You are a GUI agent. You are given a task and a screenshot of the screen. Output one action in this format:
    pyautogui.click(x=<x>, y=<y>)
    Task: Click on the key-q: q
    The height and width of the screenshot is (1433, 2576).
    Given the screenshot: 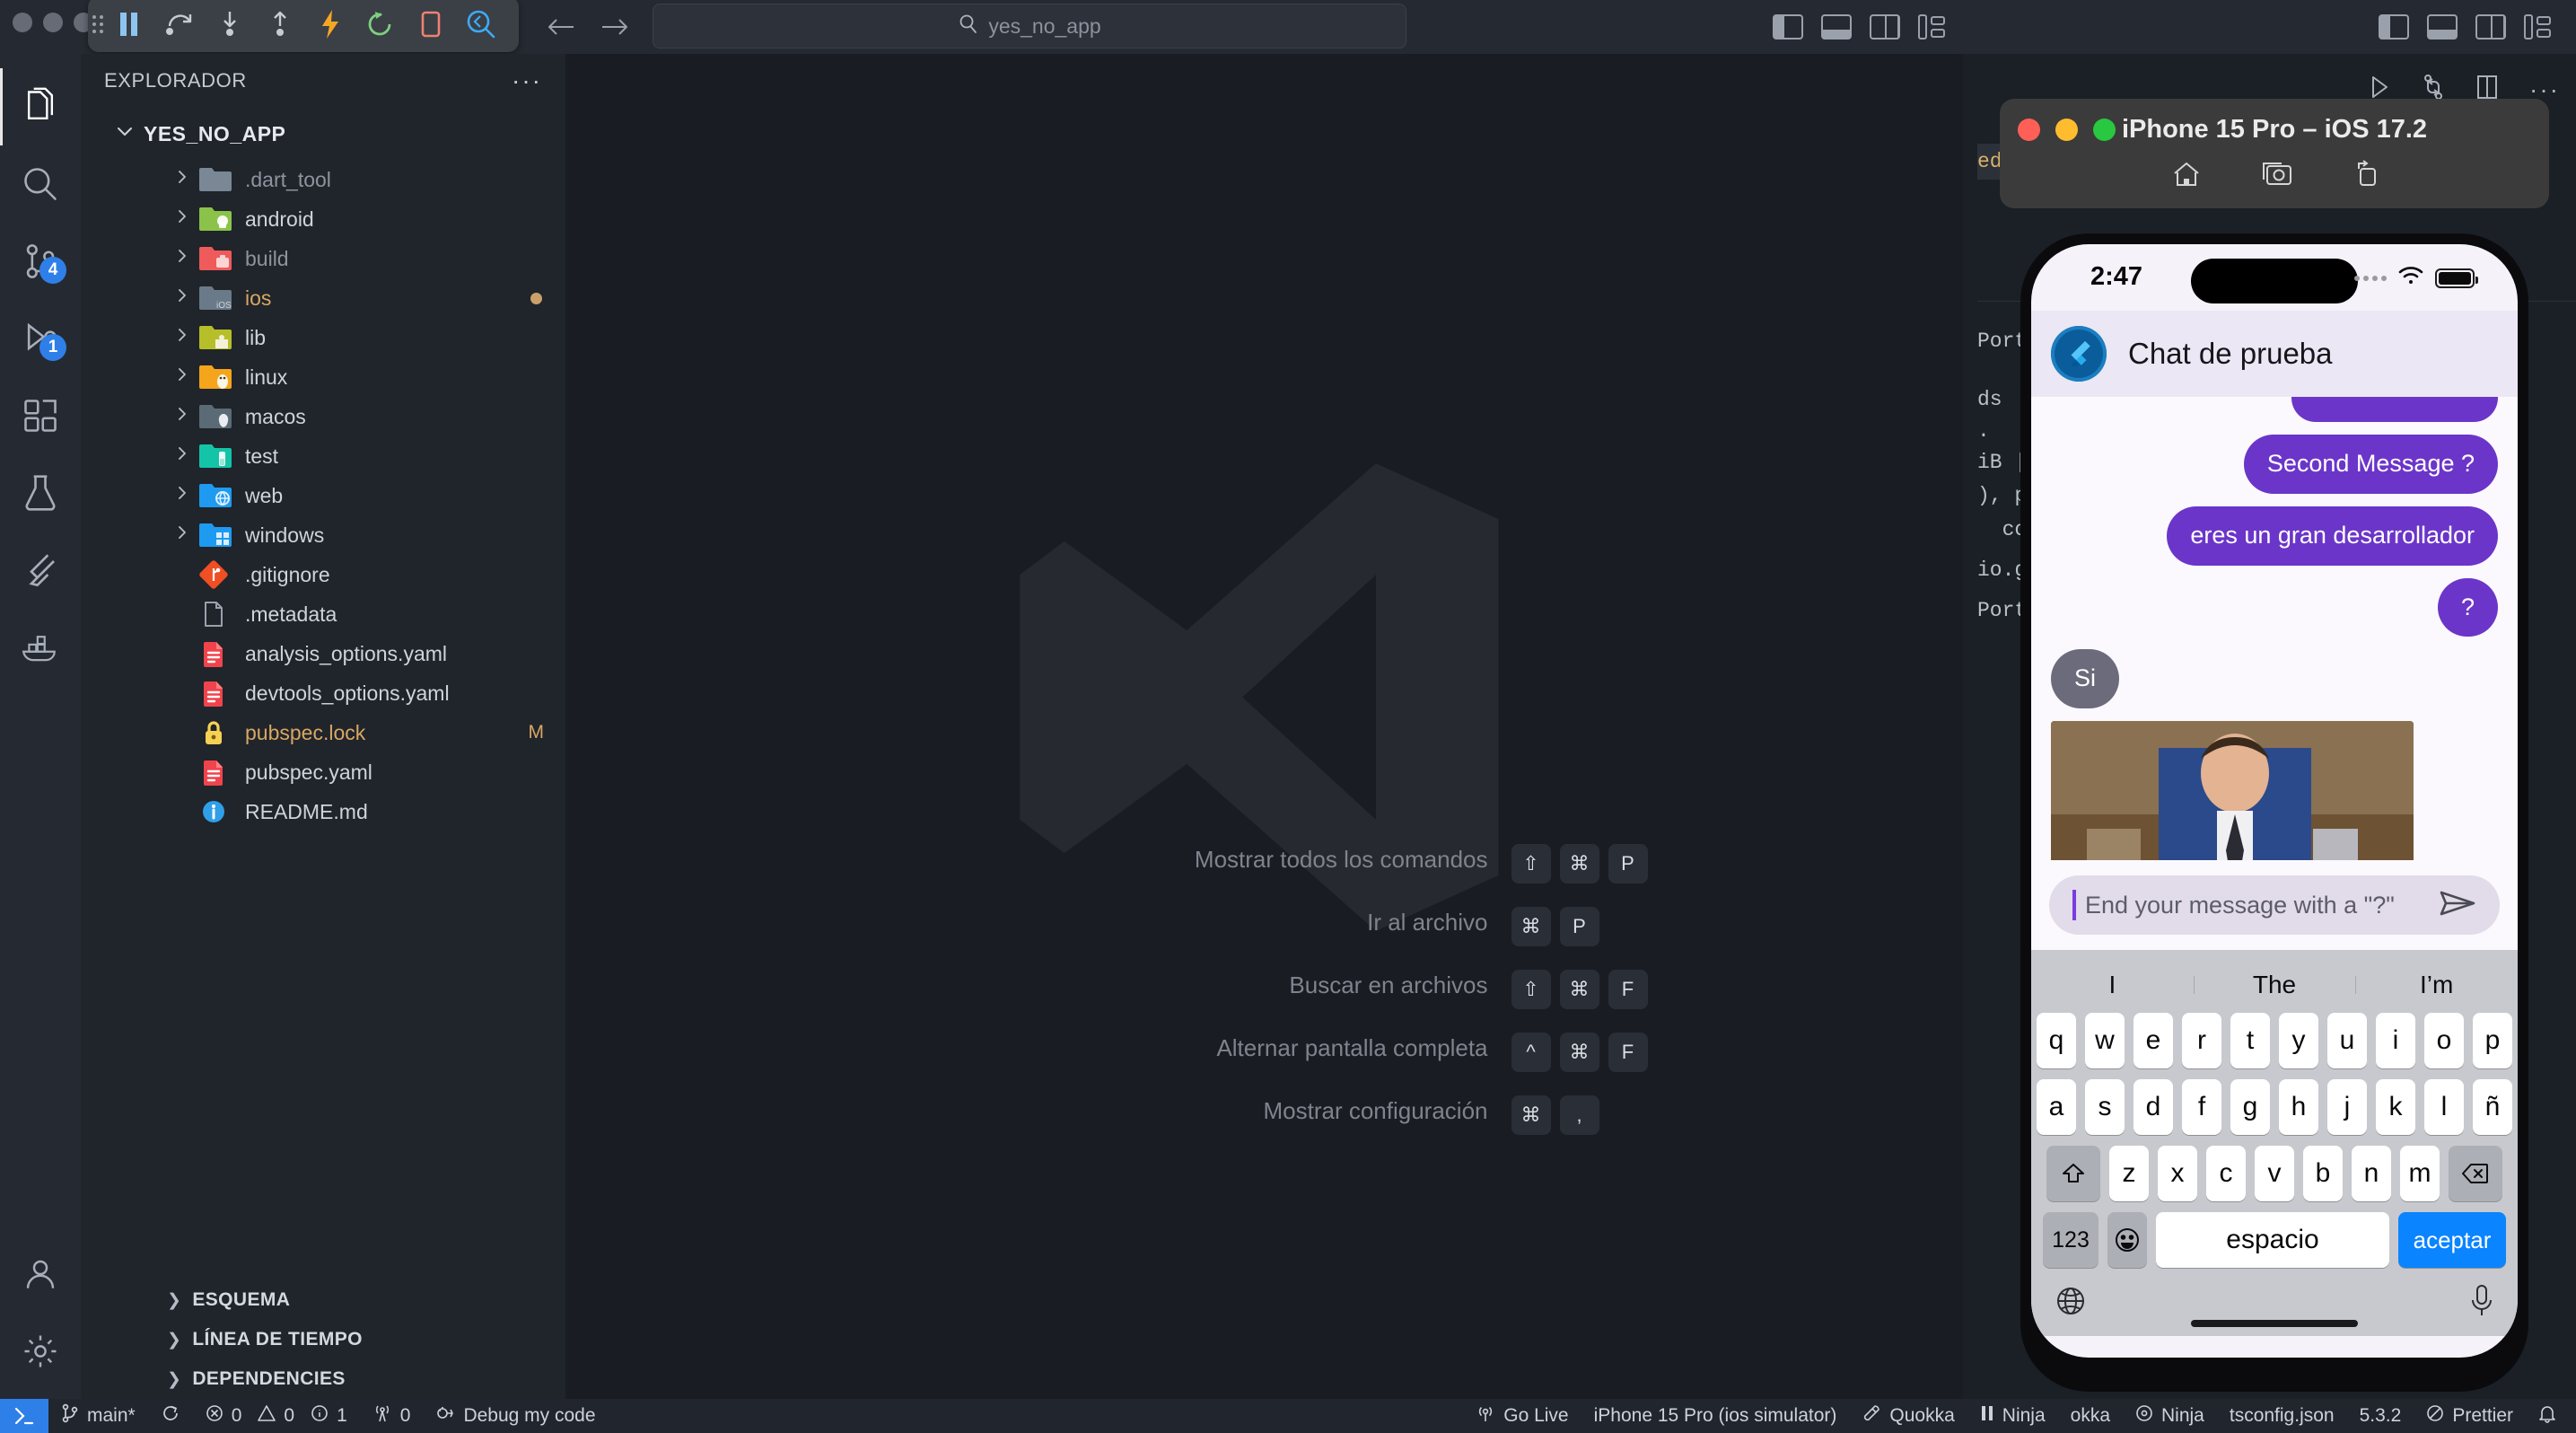 What is the action you would take?
    pyautogui.click(x=2056, y=1040)
    